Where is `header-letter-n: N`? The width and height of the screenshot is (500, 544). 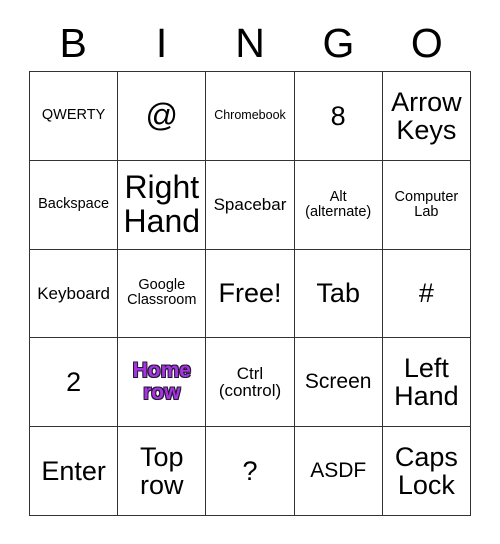 header-letter-n: N is located at coordinates (250, 43).